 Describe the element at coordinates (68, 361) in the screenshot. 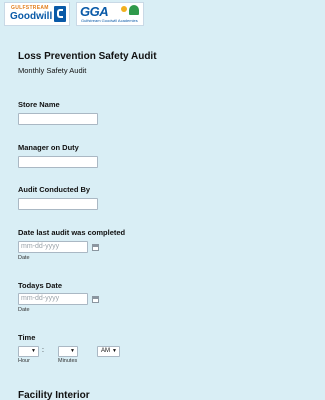

I see `minute-sublabel: Minutes` at that location.